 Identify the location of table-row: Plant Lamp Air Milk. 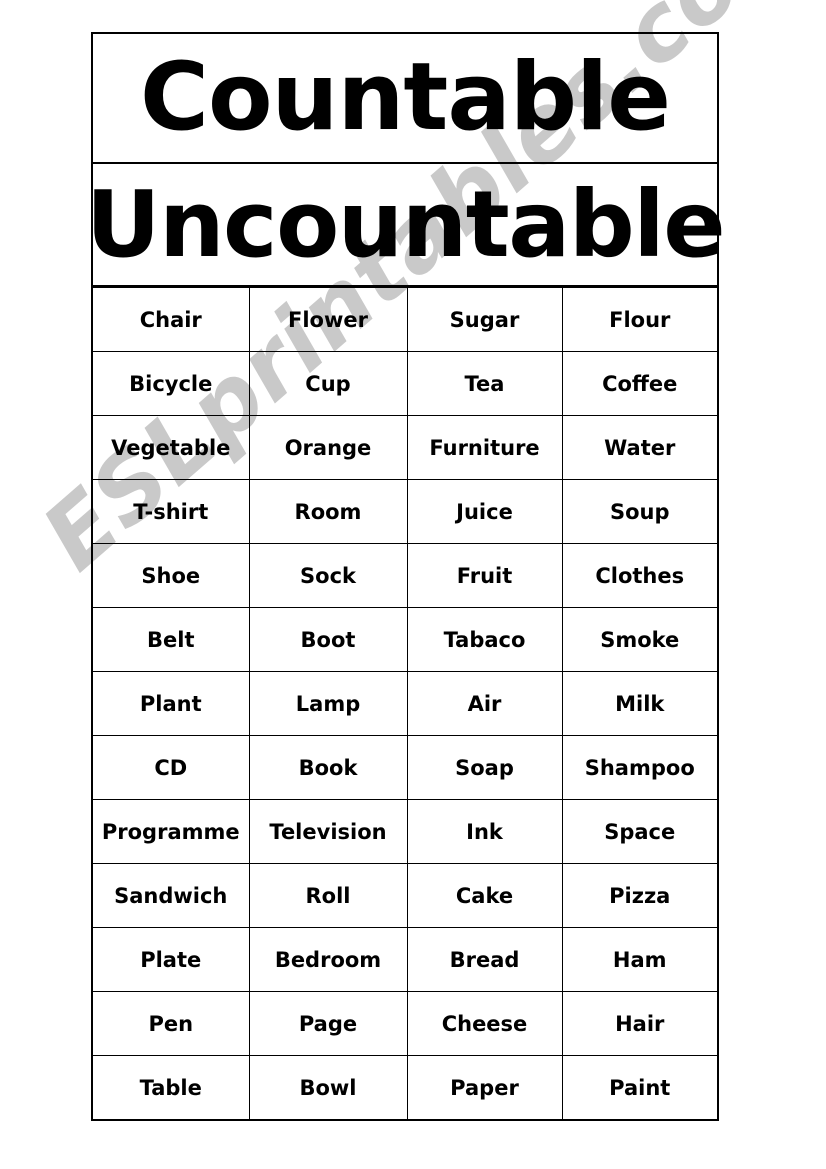
(405, 703).